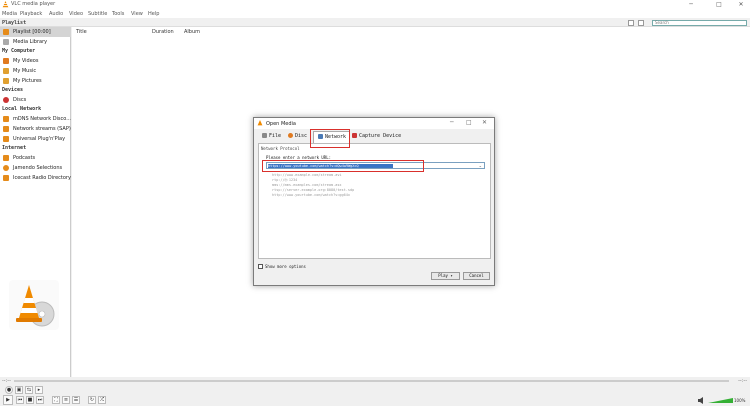 Image resolution: width=750 pixels, height=406 pixels. Describe the element at coordinates (30, 42) in the screenshot. I see `sidebar-item-label: Media Library` at that location.